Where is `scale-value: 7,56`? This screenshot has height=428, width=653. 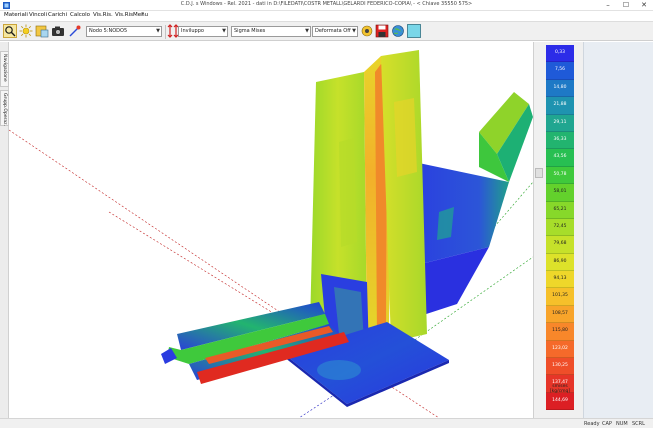
scale-value: 7,56 is located at coordinates (560, 70).